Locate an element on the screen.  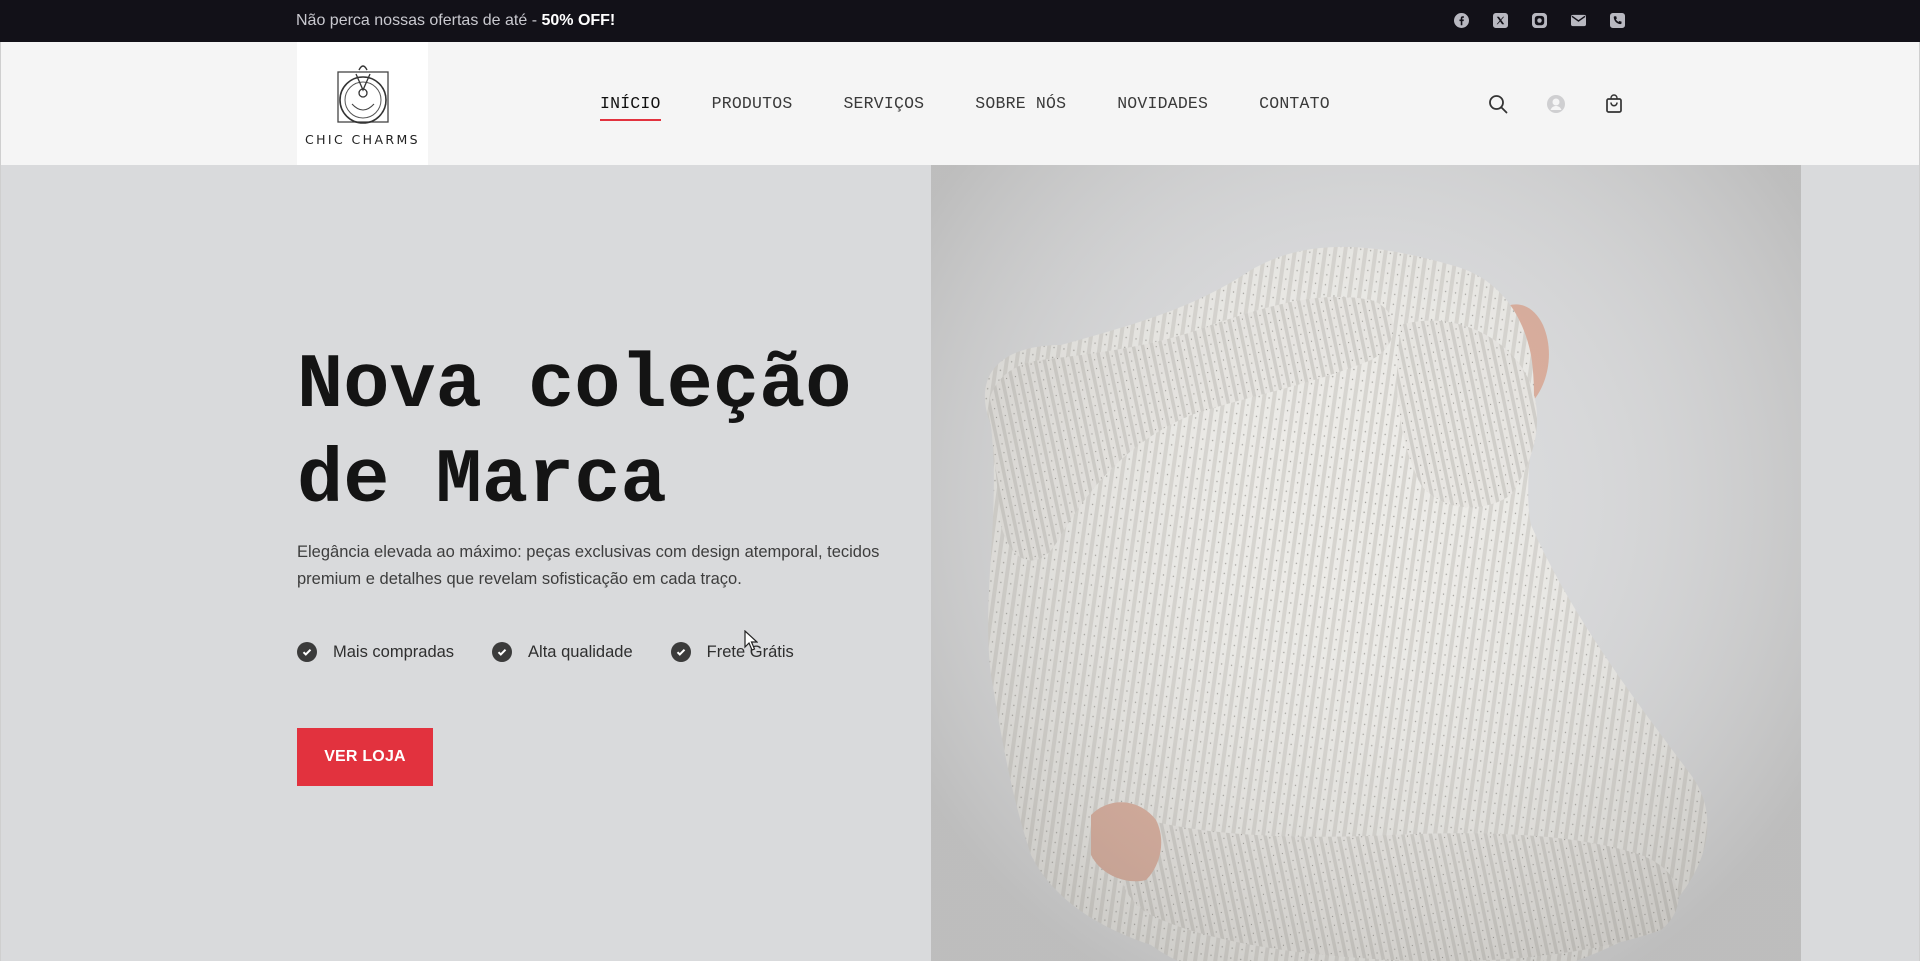
feature-label: Alta qualidade is located at coordinates (580, 651).